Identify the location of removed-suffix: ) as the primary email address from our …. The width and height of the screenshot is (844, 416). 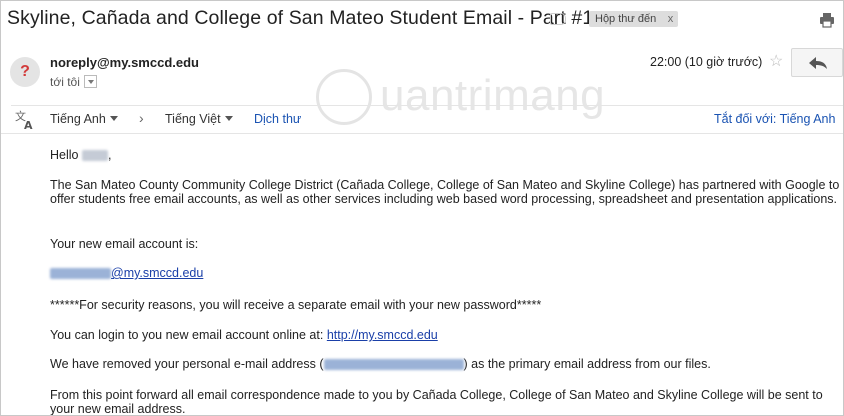
(587, 364).